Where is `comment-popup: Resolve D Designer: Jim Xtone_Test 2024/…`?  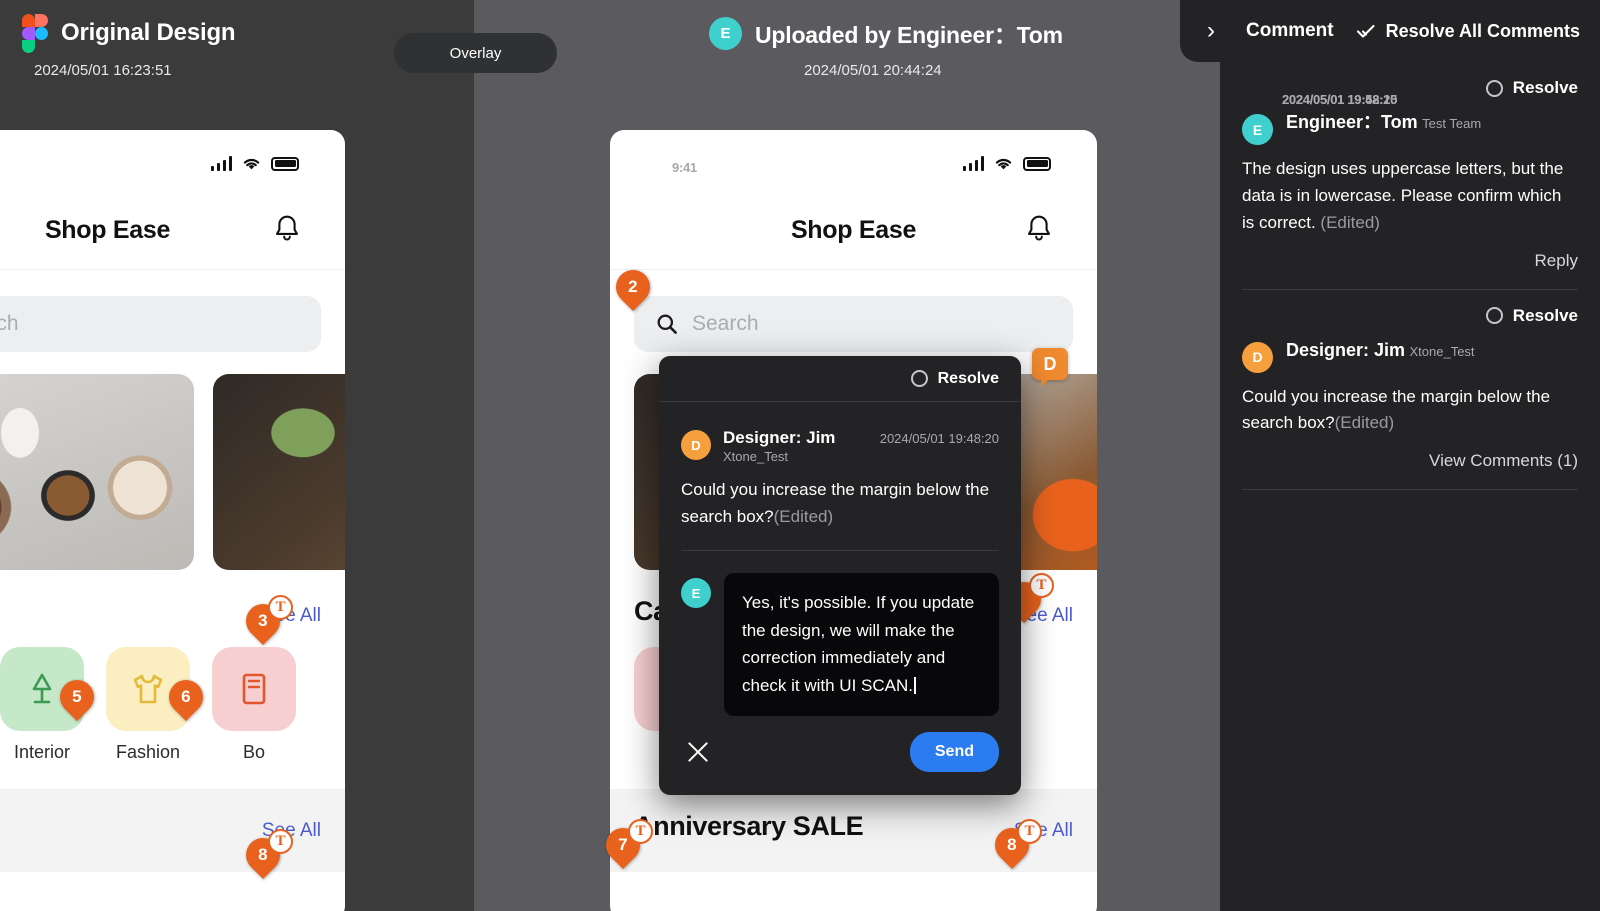 comment-popup: Resolve D Designer: Jim Xtone_Test 2024/… is located at coordinates (840, 575).